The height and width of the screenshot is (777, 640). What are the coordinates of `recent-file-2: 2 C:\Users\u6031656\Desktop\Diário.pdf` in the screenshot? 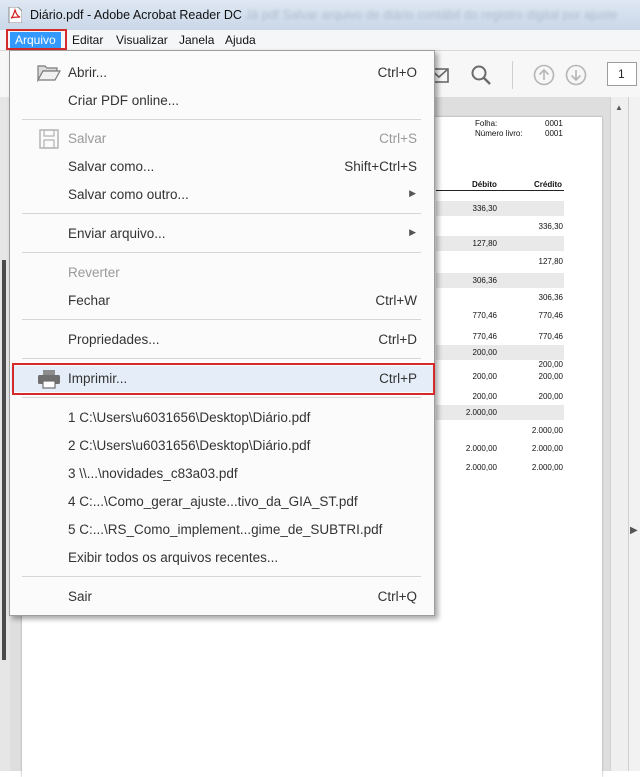 It's located at (189, 445).